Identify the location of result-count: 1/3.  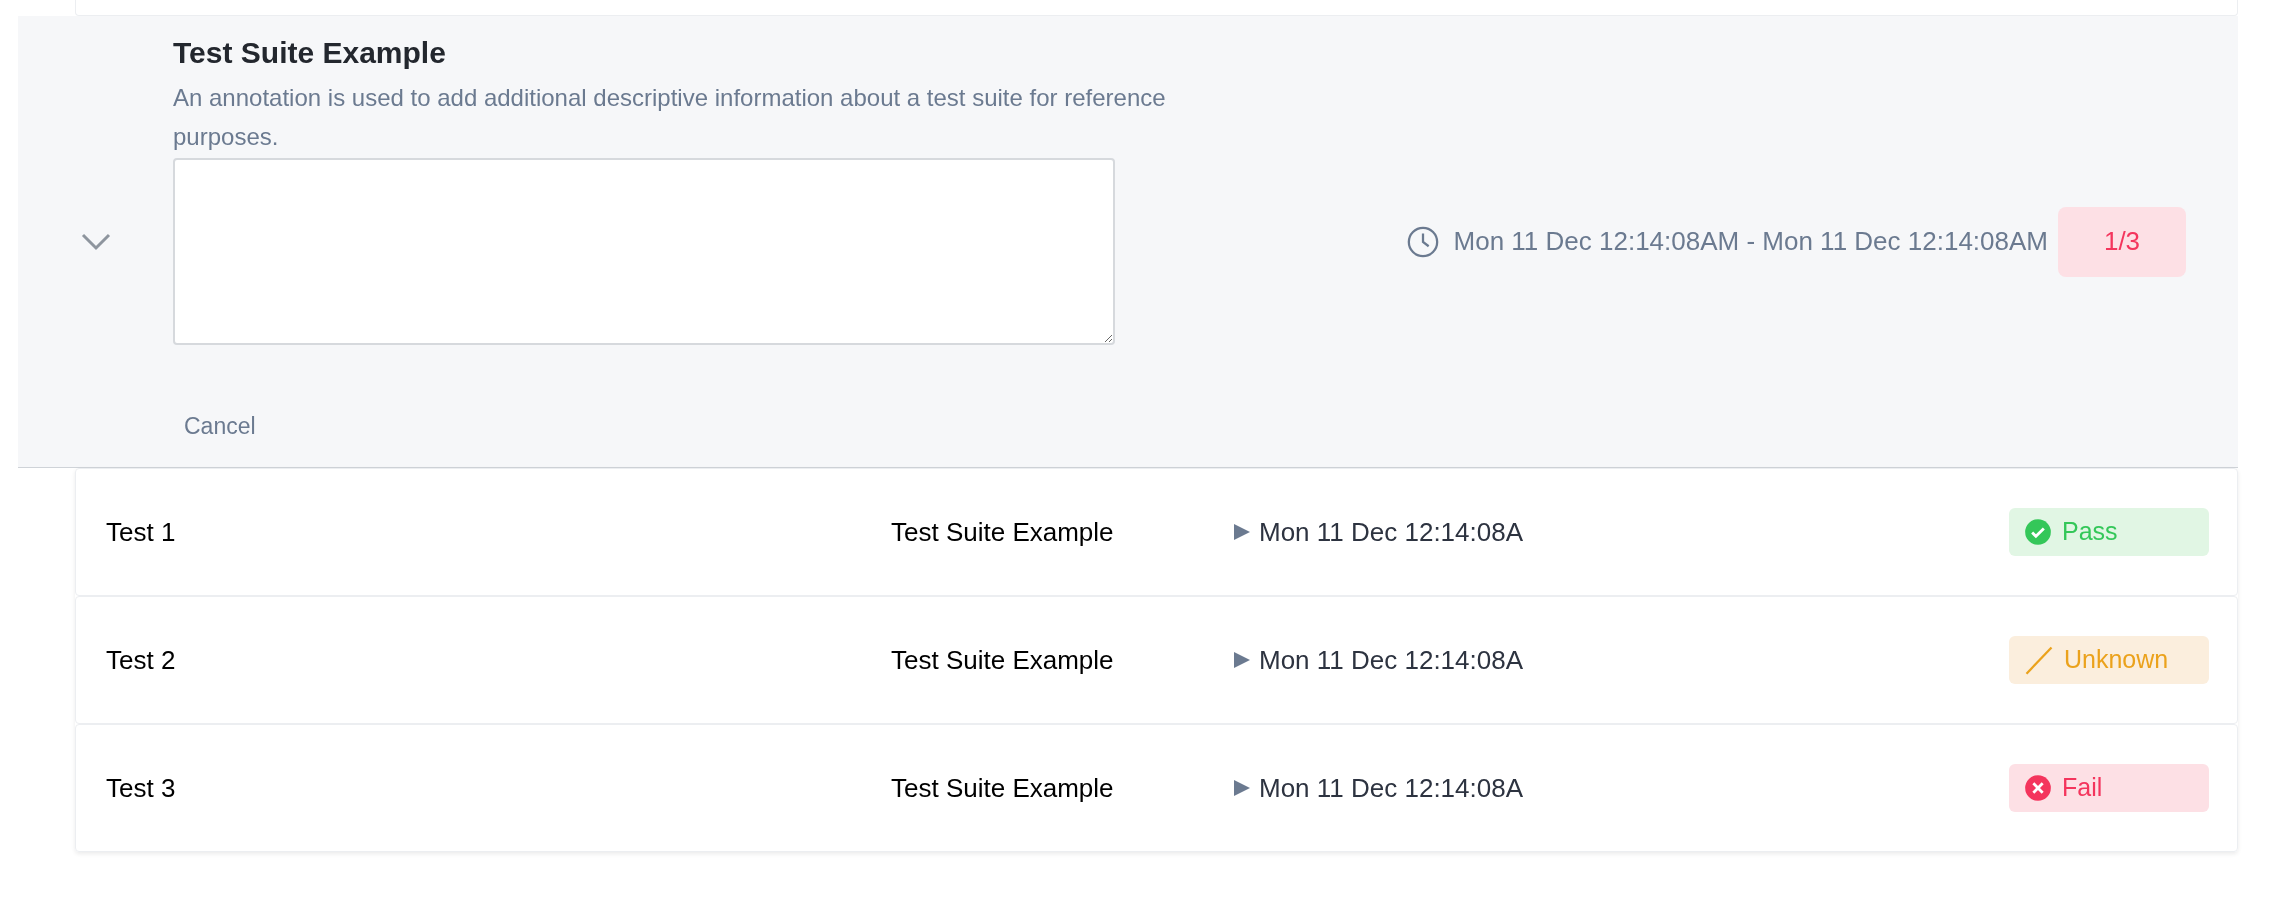
(2122, 241).